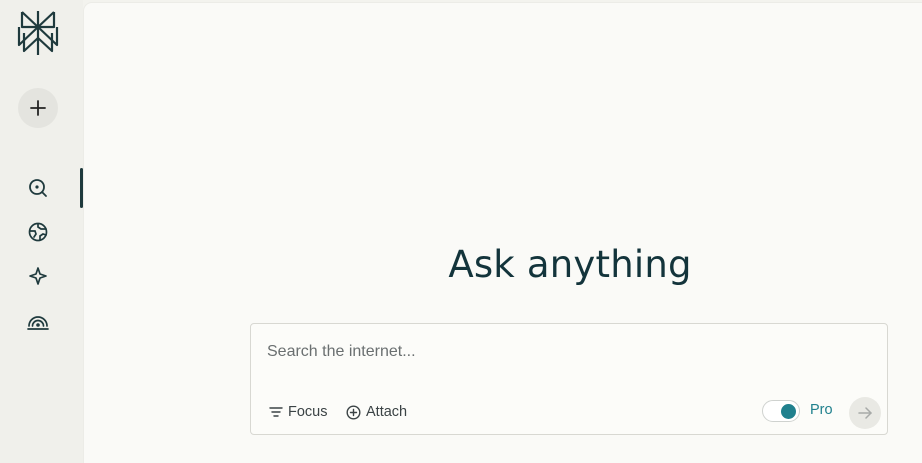 The height and width of the screenshot is (463, 922). I want to click on toggle-knob, so click(788, 411).